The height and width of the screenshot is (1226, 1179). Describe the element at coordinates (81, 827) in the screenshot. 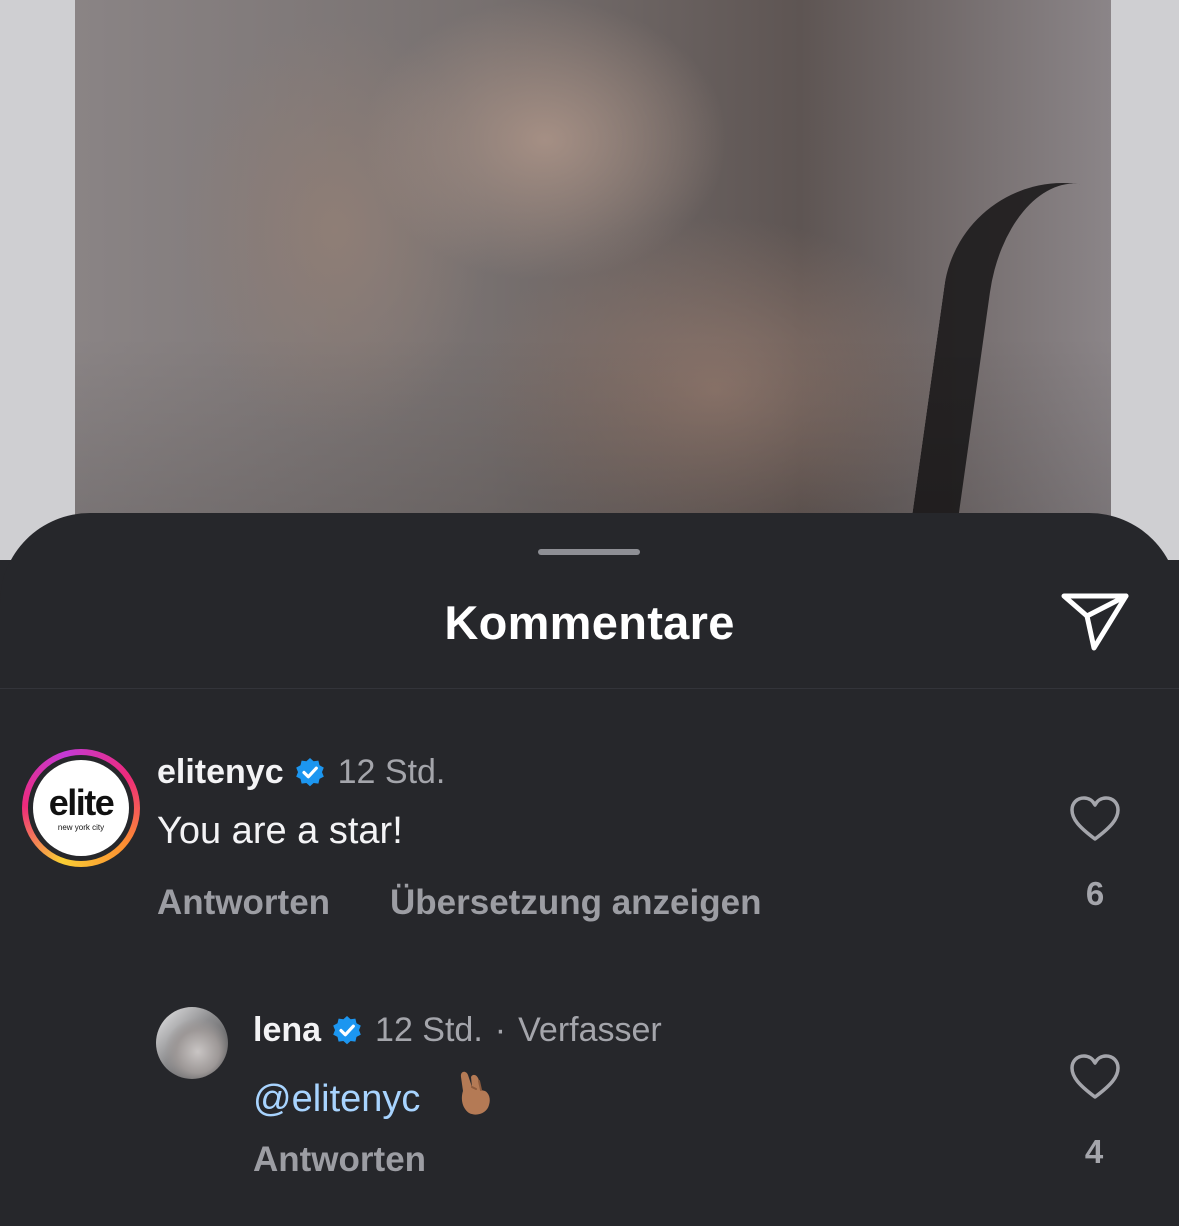

I see `logo-subtext: new york city` at that location.